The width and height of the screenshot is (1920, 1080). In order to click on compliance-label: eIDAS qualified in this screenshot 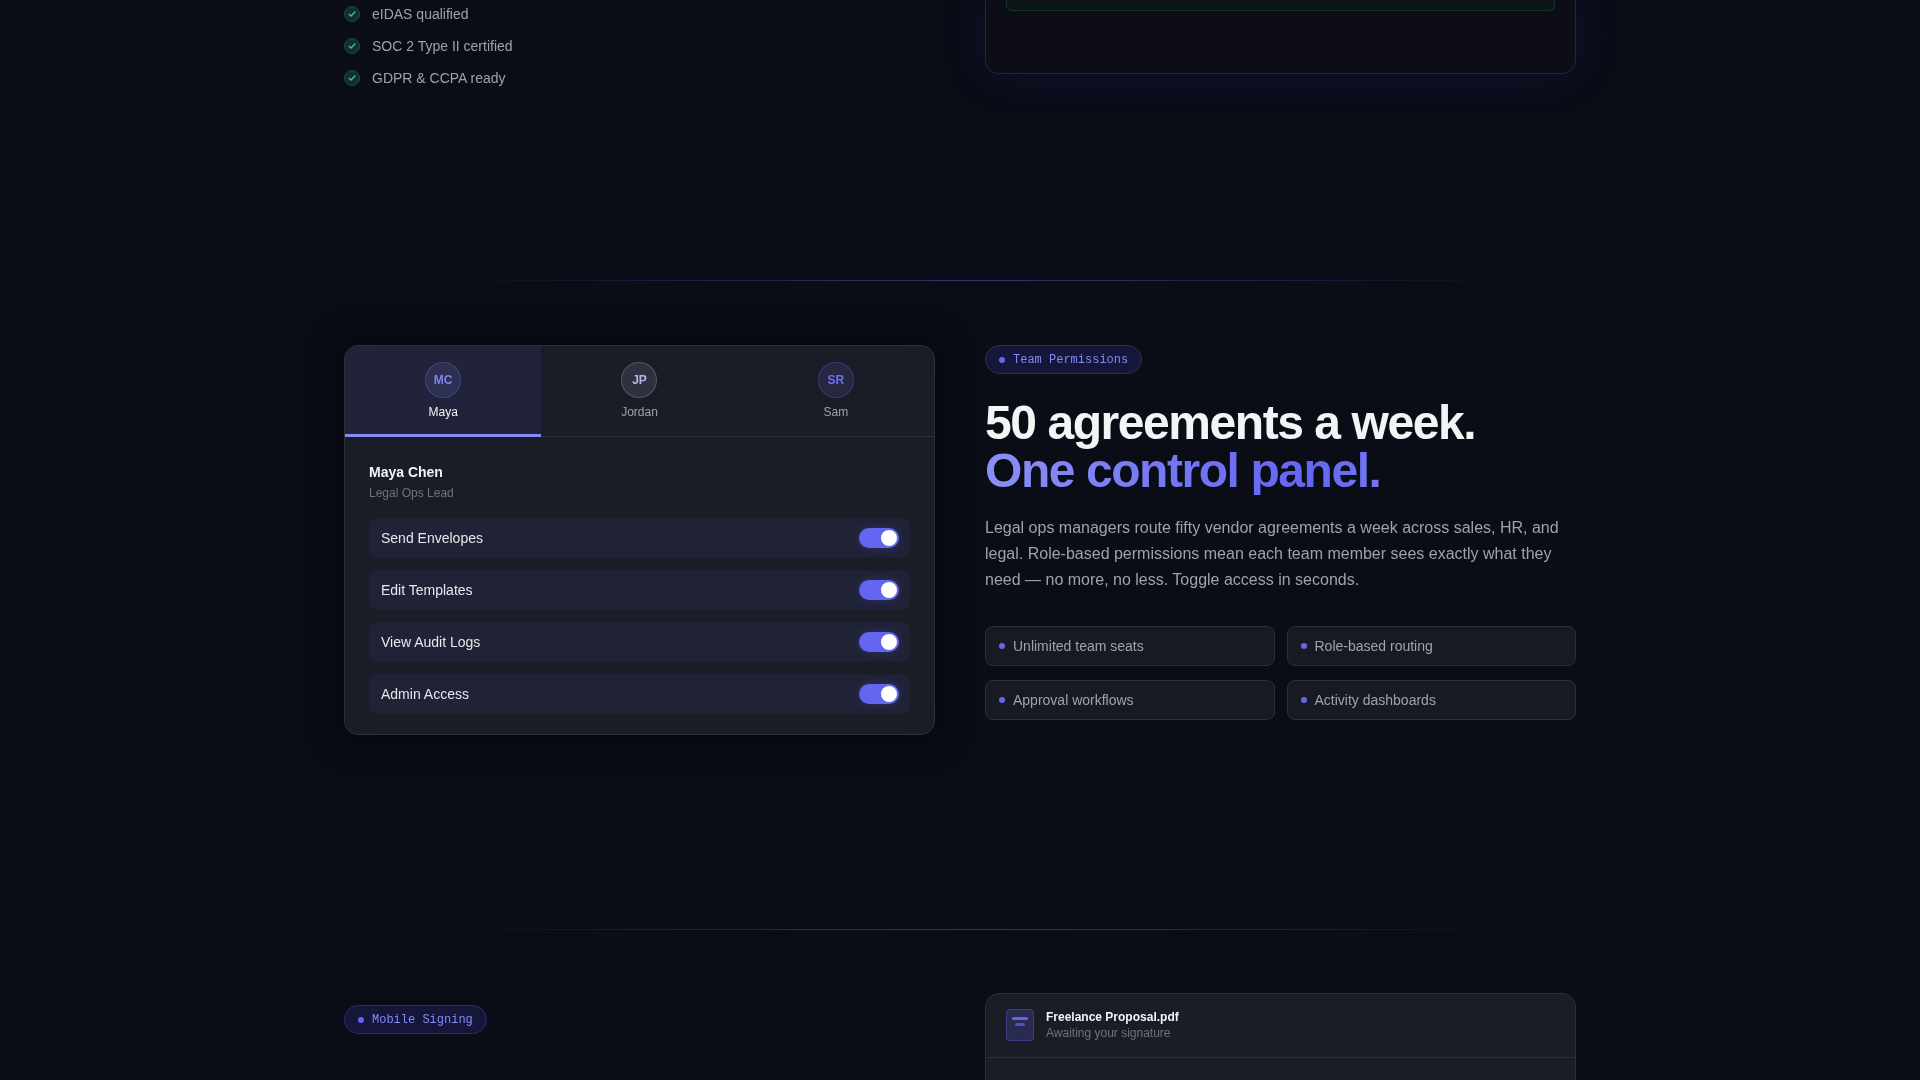, I will do `click(420, 14)`.